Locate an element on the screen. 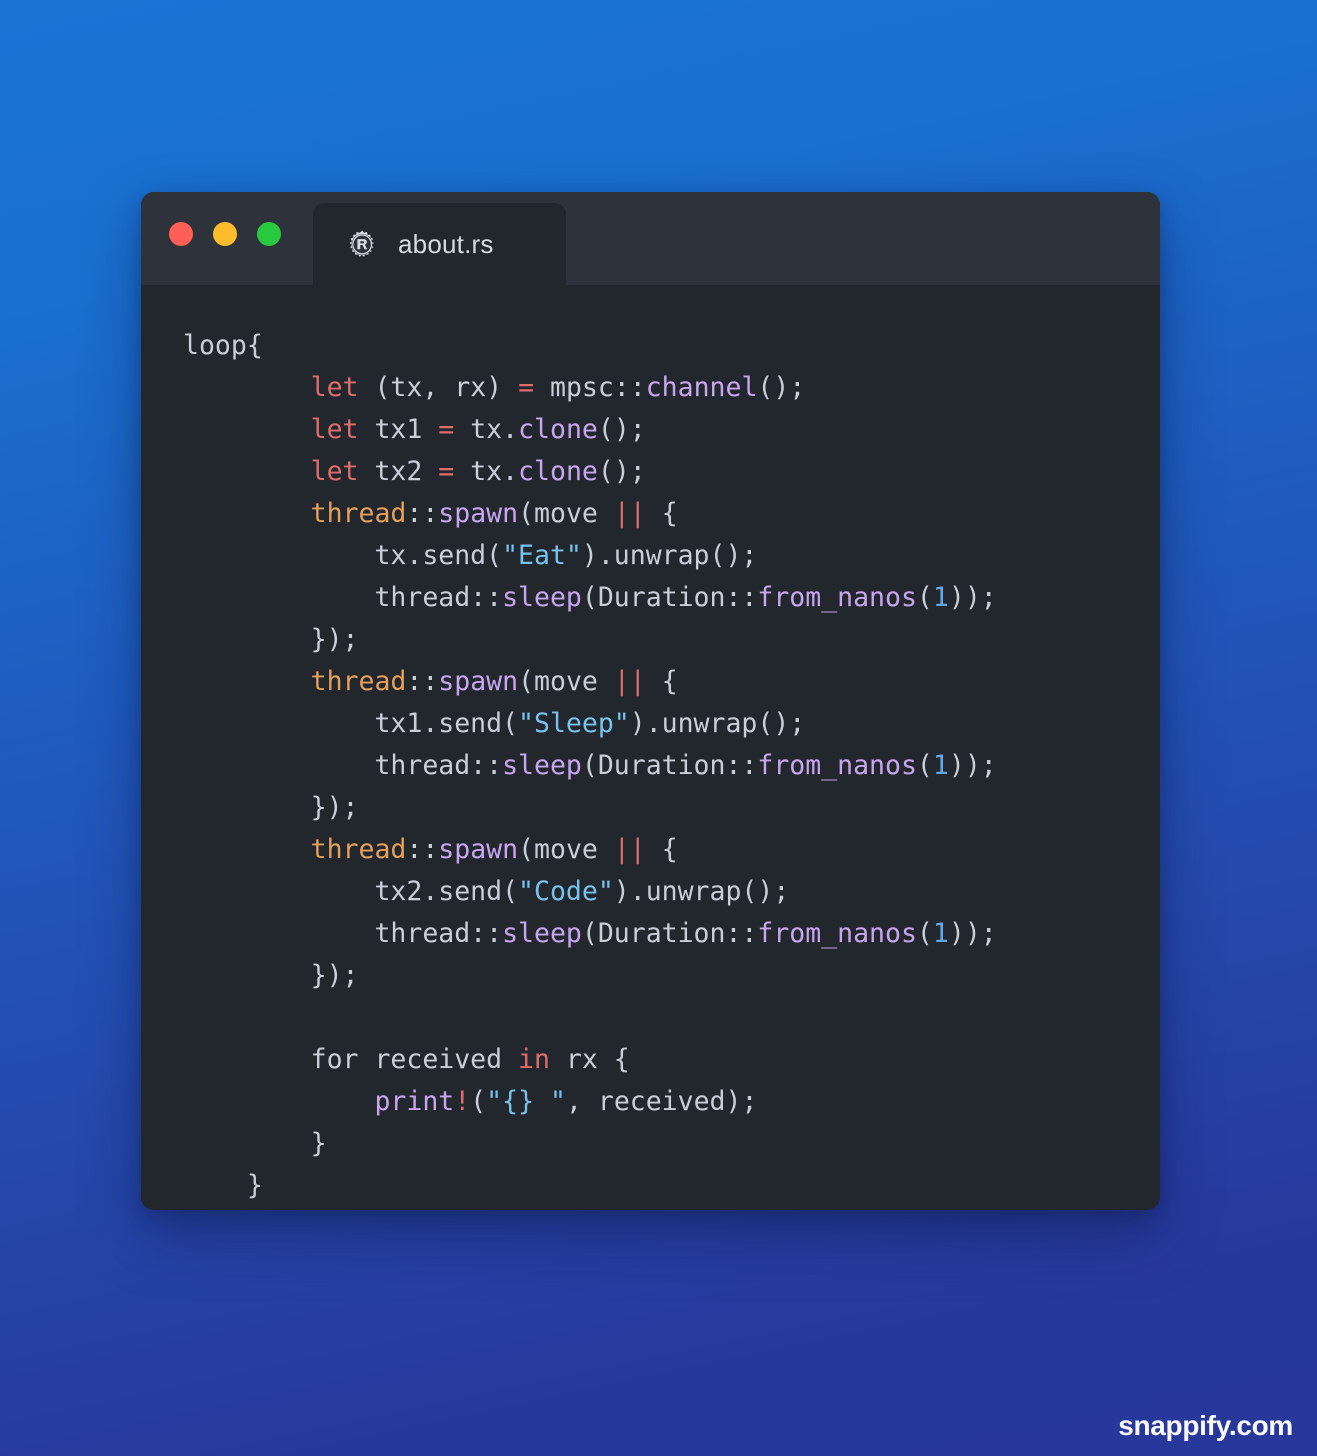  code-line: tx1.send("Sleep").unwrap(); is located at coordinates (671, 724).